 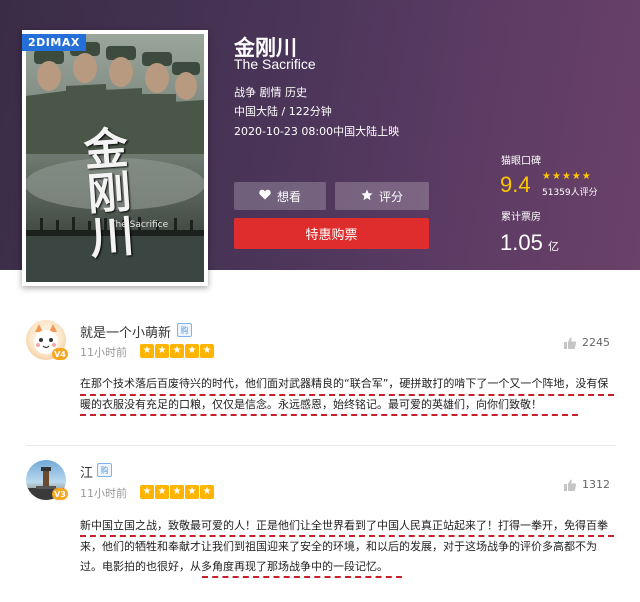 I want to click on like-count: 1312, so click(x=596, y=484).